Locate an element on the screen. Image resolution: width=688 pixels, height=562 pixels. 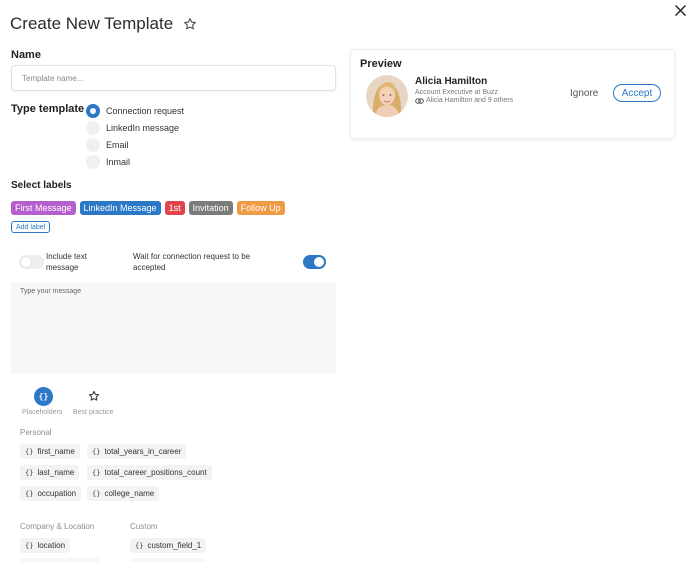
radio-inmail: Inmail is located at coordinates (135, 161).